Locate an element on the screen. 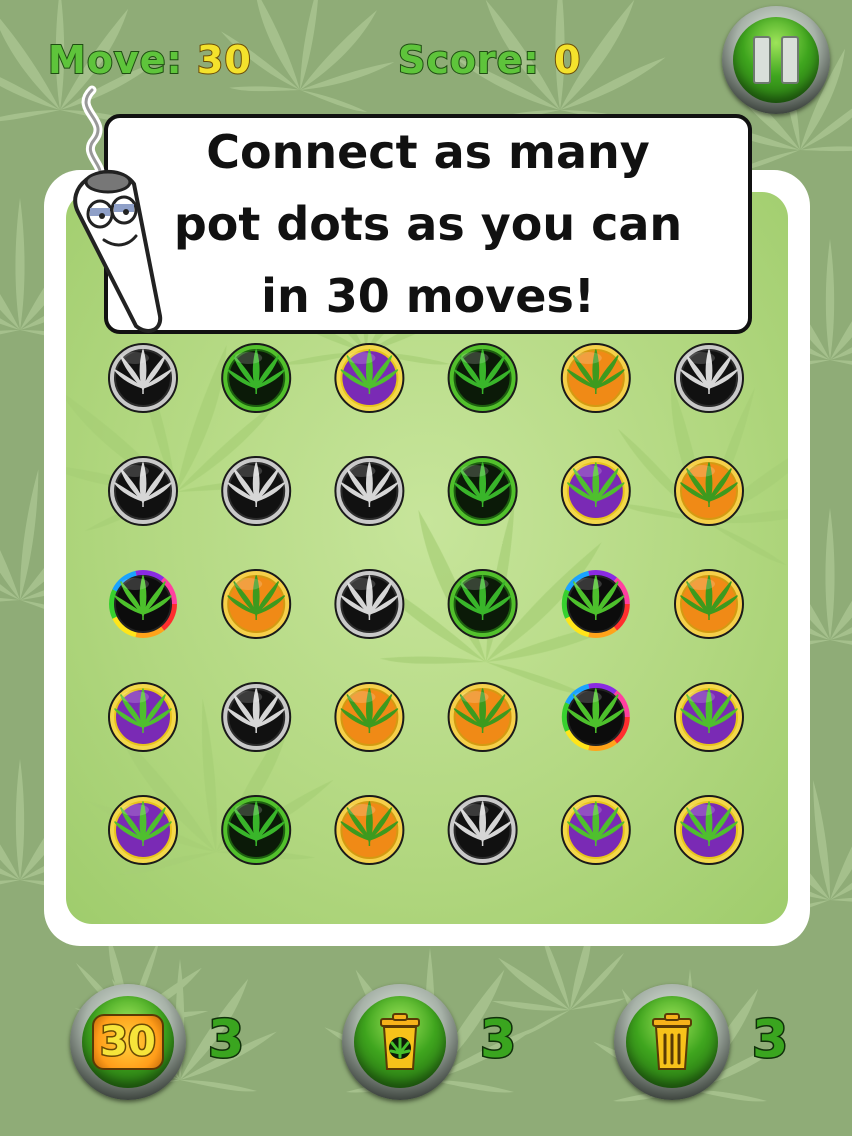  extra-moves-powerup-button: 30 is located at coordinates (128, 1042).